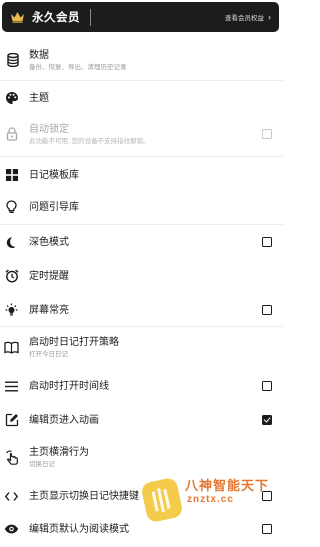 This screenshot has height=547, width=320. Describe the element at coordinates (11, 347) in the screenshot. I see `book-icon` at that location.